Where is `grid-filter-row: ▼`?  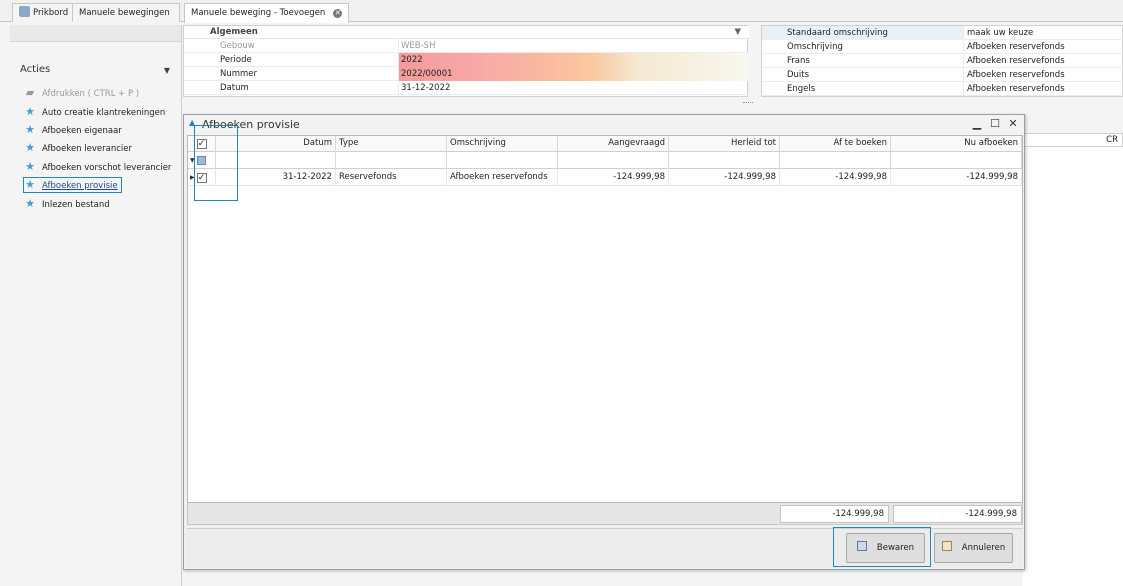 grid-filter-row: ▼ is located at coordinates (605, 160).